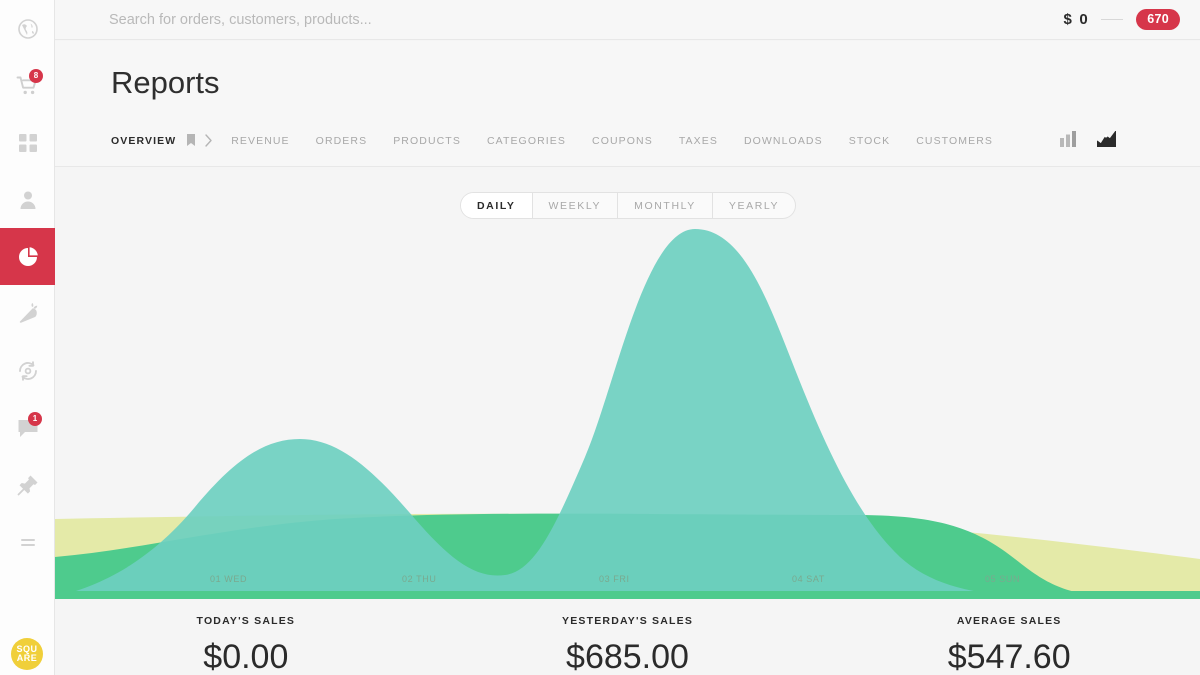 Image resolution: width=1200 pixels, height=675 pixels. Describe the element at coordinates (627, 656) in the screenshot. I see `stat-value: $685.00` at that location.